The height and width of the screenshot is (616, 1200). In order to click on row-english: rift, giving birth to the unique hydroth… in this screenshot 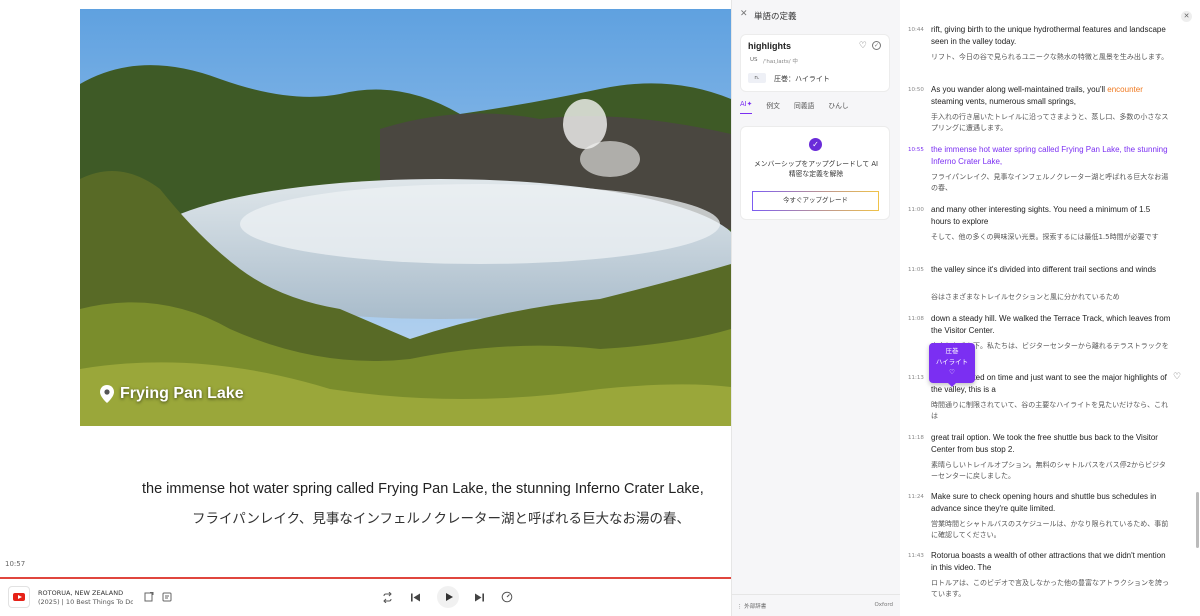, I will do `click(1051, 36)`.